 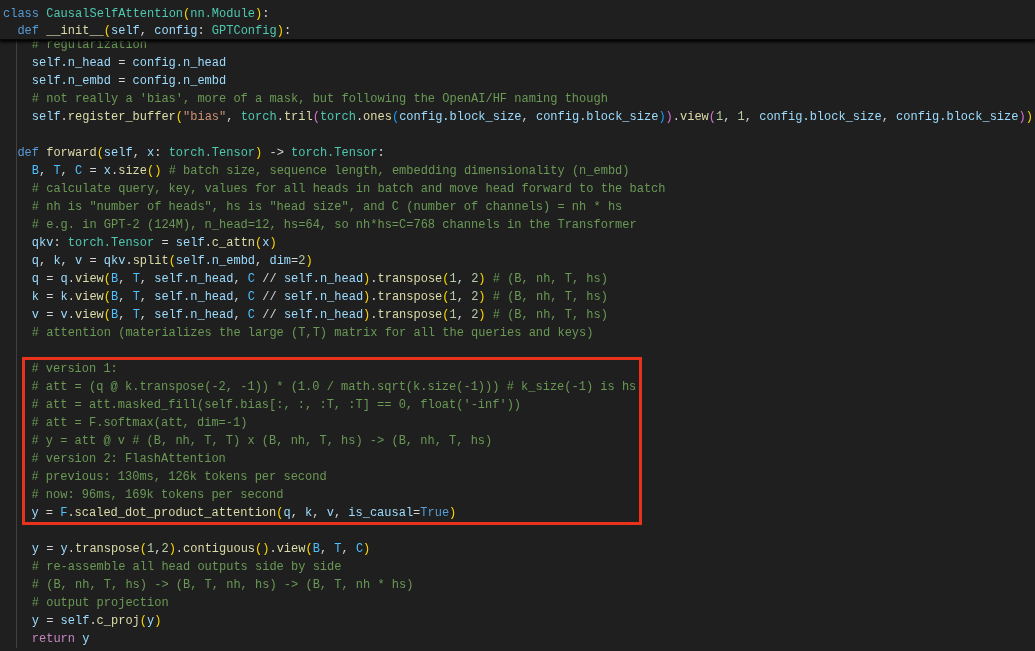 What do you see at coordinates (139, 423) in the screenshot?
I see `code-line: # att = F.softmax(att, dim=-1)` at bounding box center [139, 423].